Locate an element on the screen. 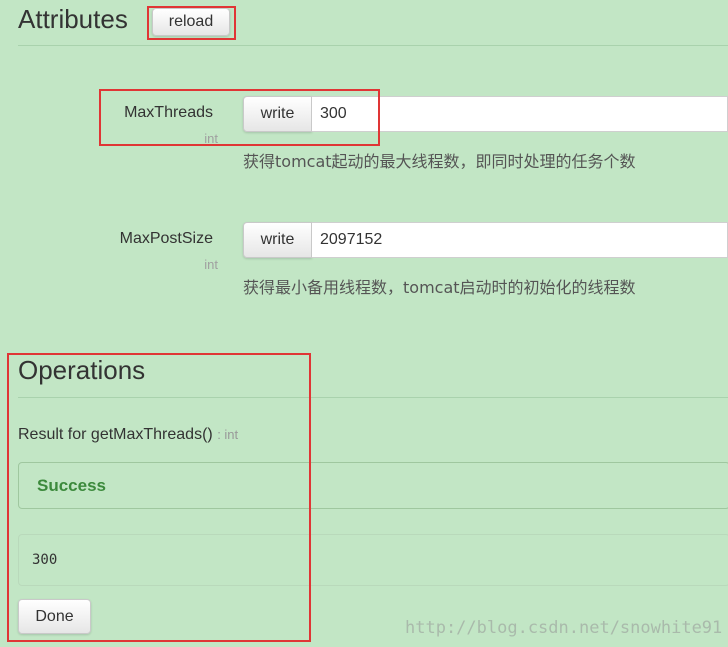  maxthreads-highlight is located at coordinates (239, 117).